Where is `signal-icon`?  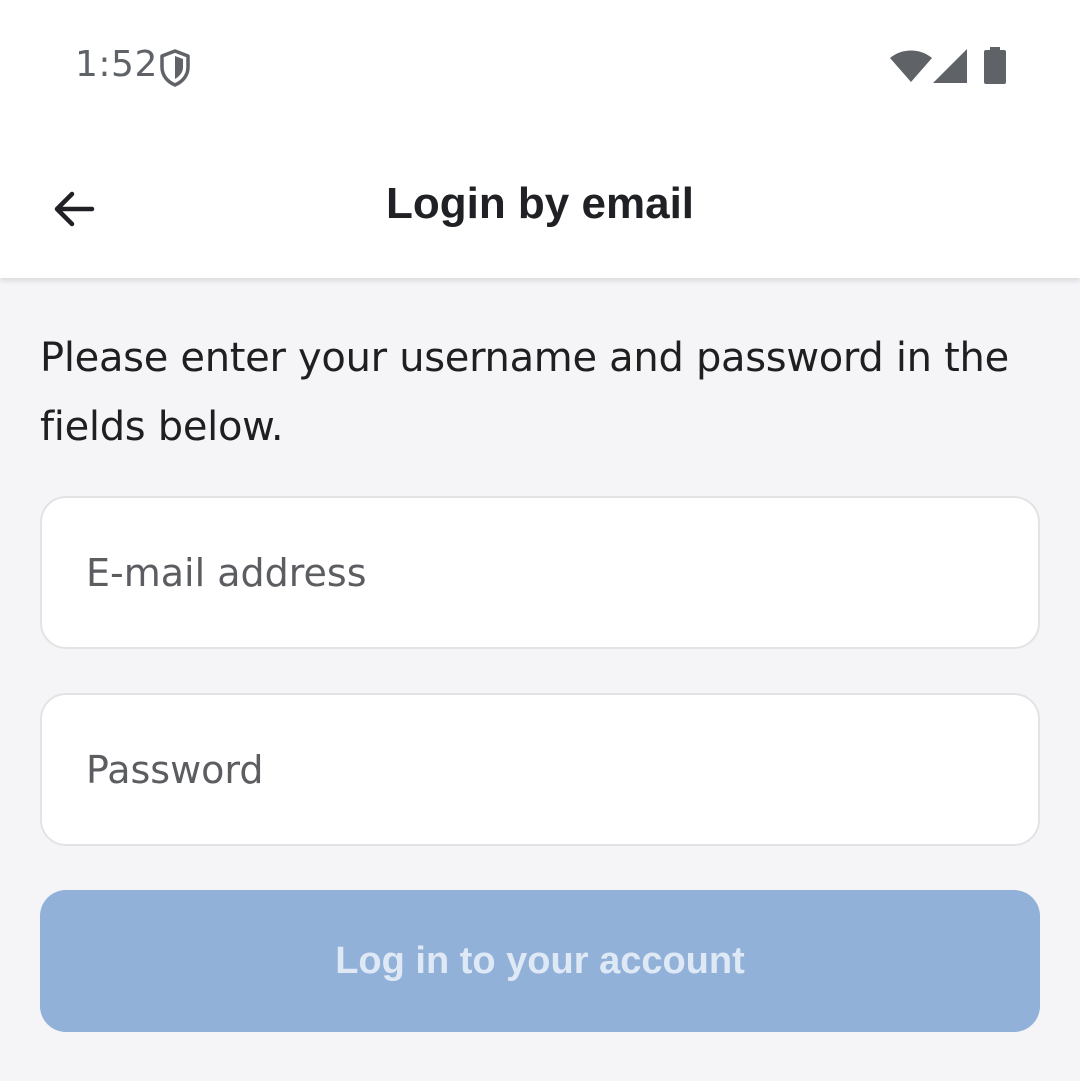 signal-icon is located at coordinates (950, 66).